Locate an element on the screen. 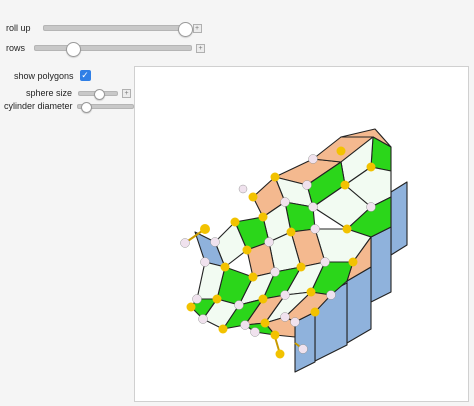 The width and height of the screenshot is (474, 406). cylinder-diameter-label: cylinder diameter is located at coordinates (38, 106).